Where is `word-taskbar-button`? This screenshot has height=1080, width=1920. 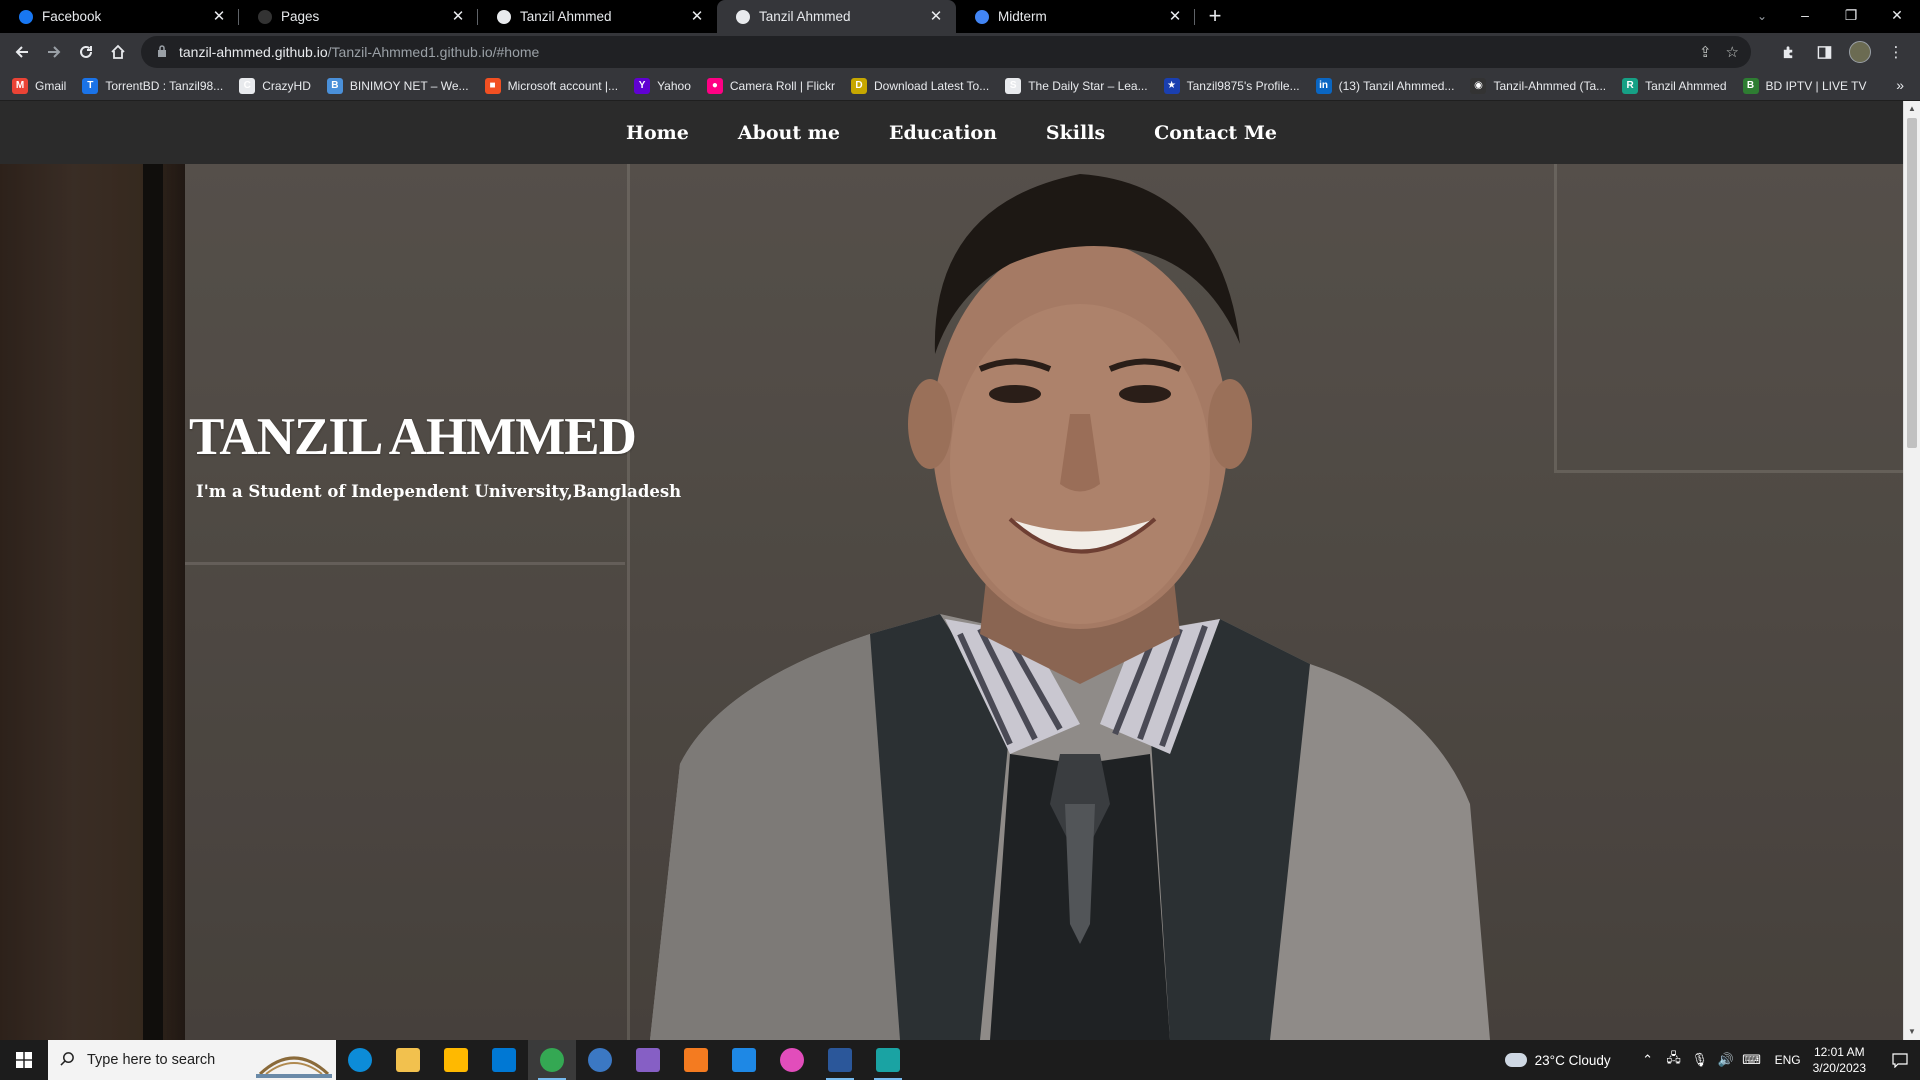 word-taskbar-button is located at coordinates (840, 1060).